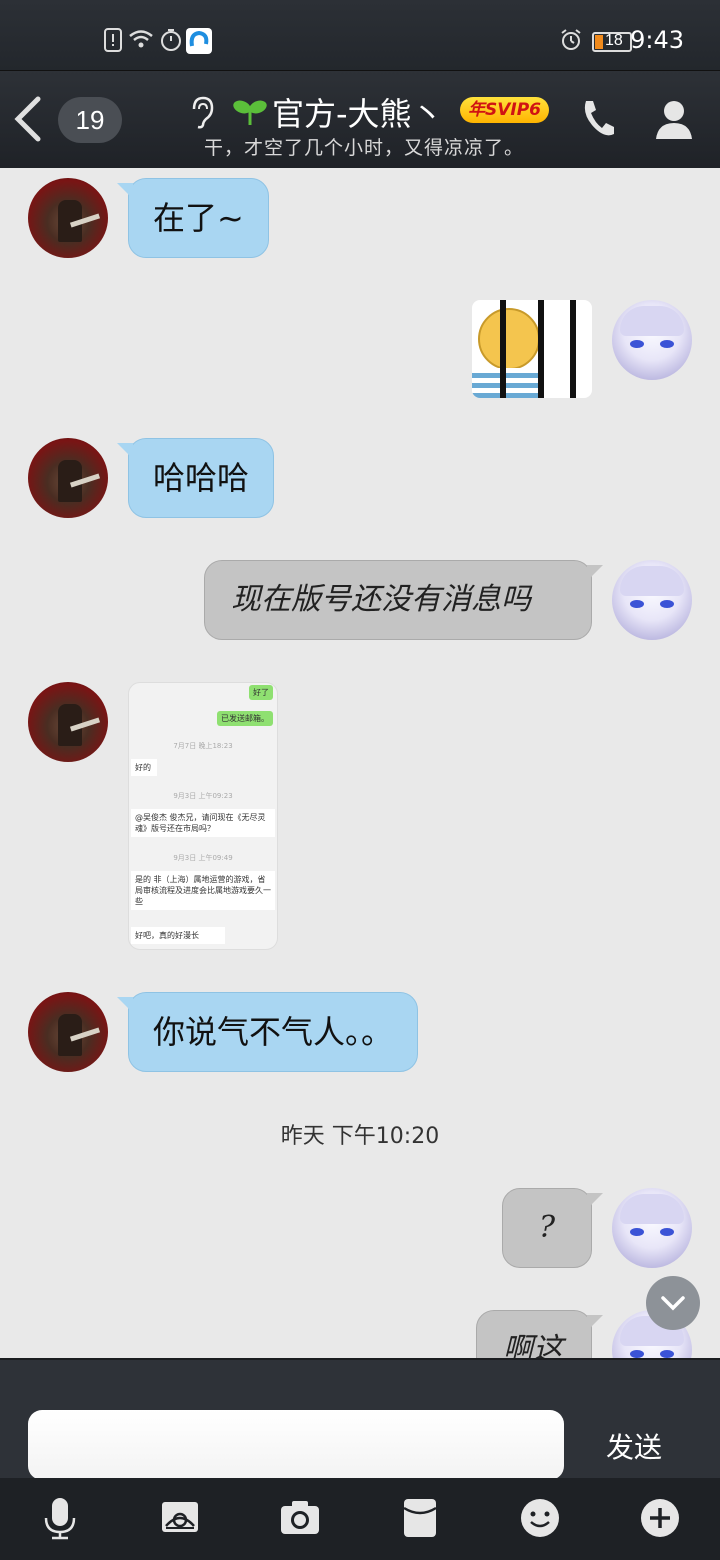 The image size is (720, 1560). Describe the element at coordinates (193, 218) in the screenshot. I see `incoming-message: 在了~` at that location.